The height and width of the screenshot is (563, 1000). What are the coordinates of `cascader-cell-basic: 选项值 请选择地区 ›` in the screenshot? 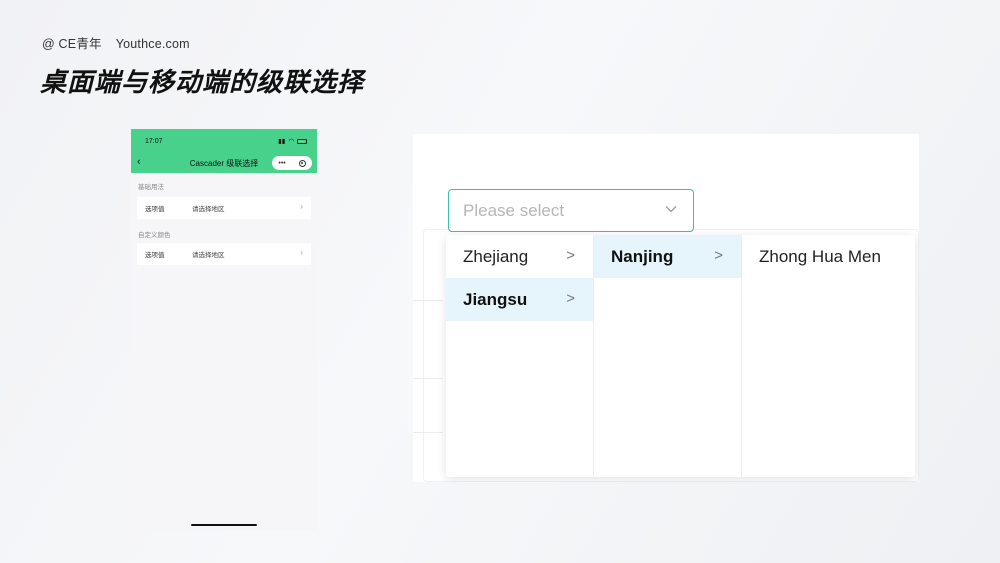 It's located at (224, 208).